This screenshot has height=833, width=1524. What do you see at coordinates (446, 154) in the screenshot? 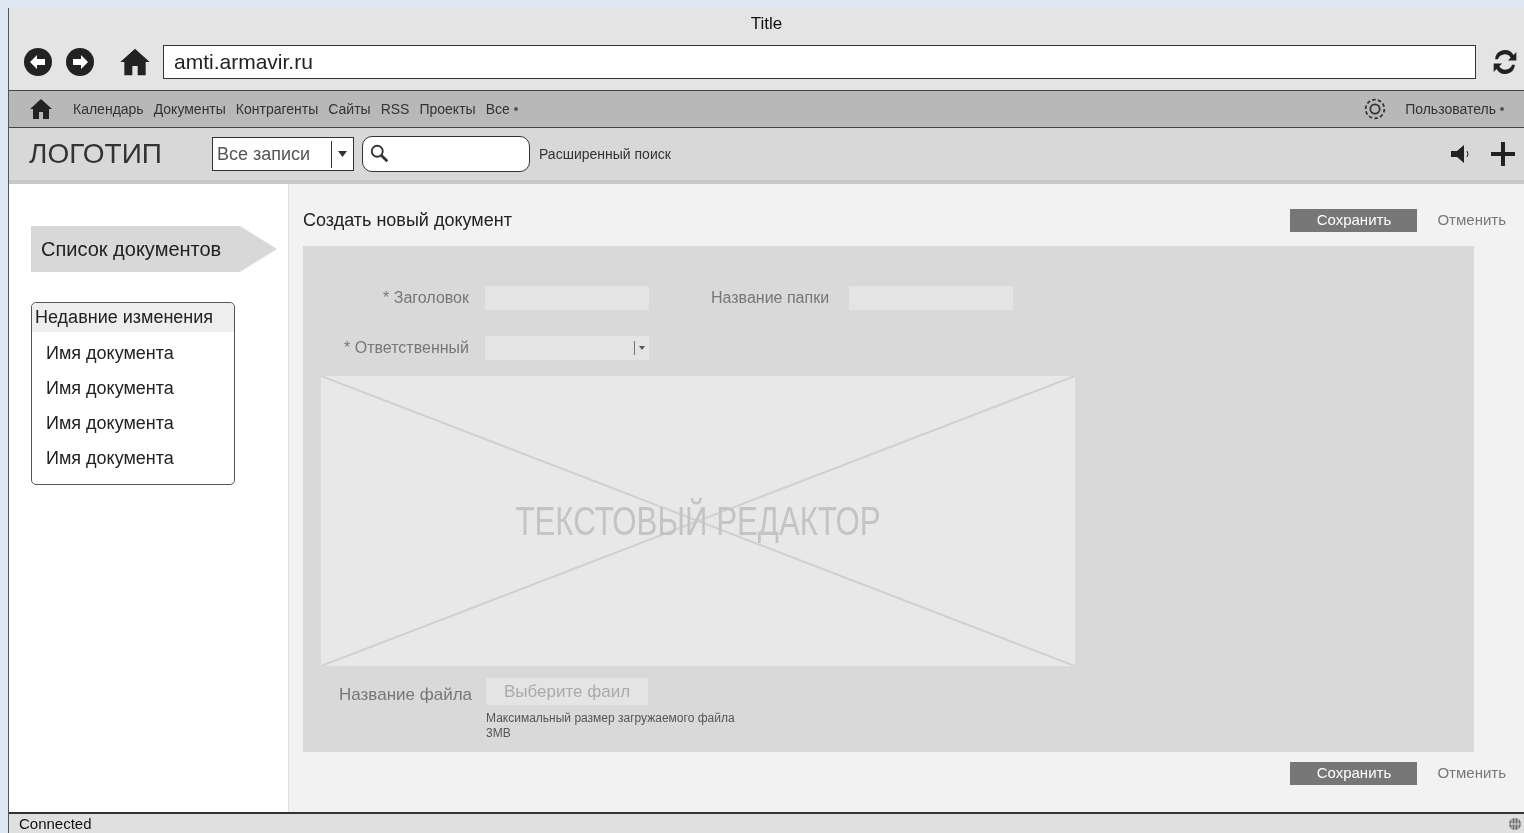
I see `search-field` at bounding box center [446, 154].